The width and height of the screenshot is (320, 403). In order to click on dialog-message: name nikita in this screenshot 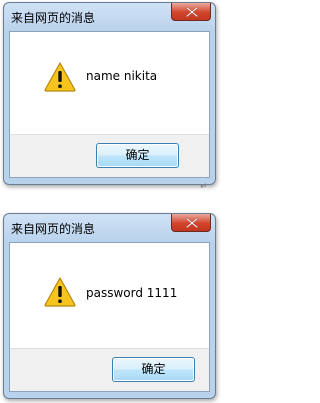, I will do `click(122, 76)`.